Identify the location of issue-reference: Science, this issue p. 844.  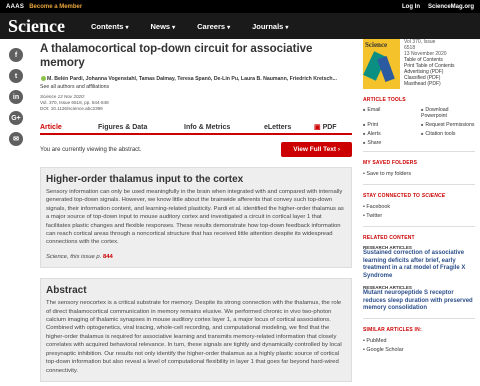
(79, 256).